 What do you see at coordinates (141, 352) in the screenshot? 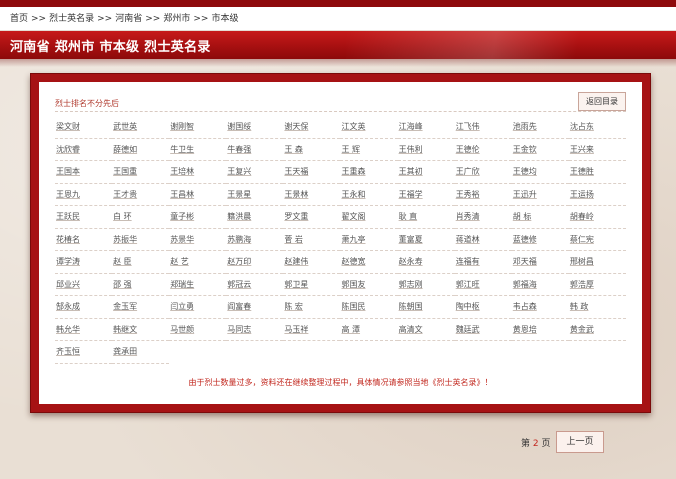
I see `martyr-name-link: 龚承田` at bounding box center [141, 352].